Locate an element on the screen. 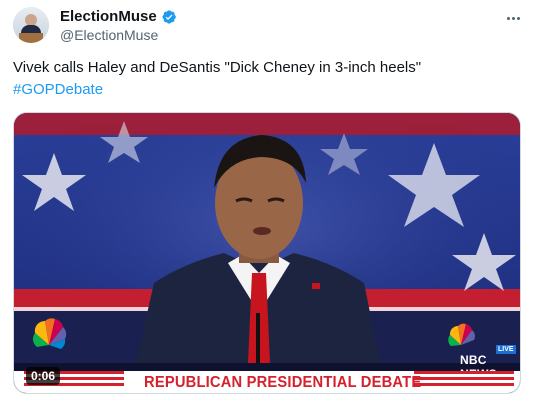  hashtag-link: #GOPDebate is located at coordinates (58, 90).